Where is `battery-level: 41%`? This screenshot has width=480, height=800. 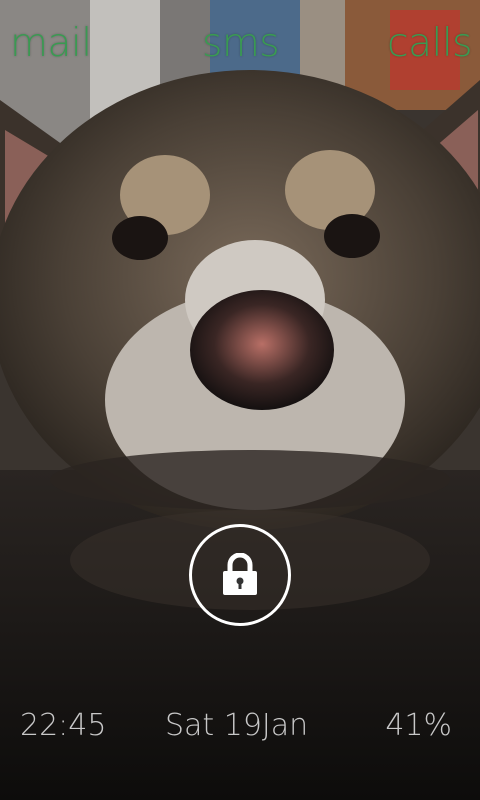
battery-level: 41% is located at coordinates (418, 725).